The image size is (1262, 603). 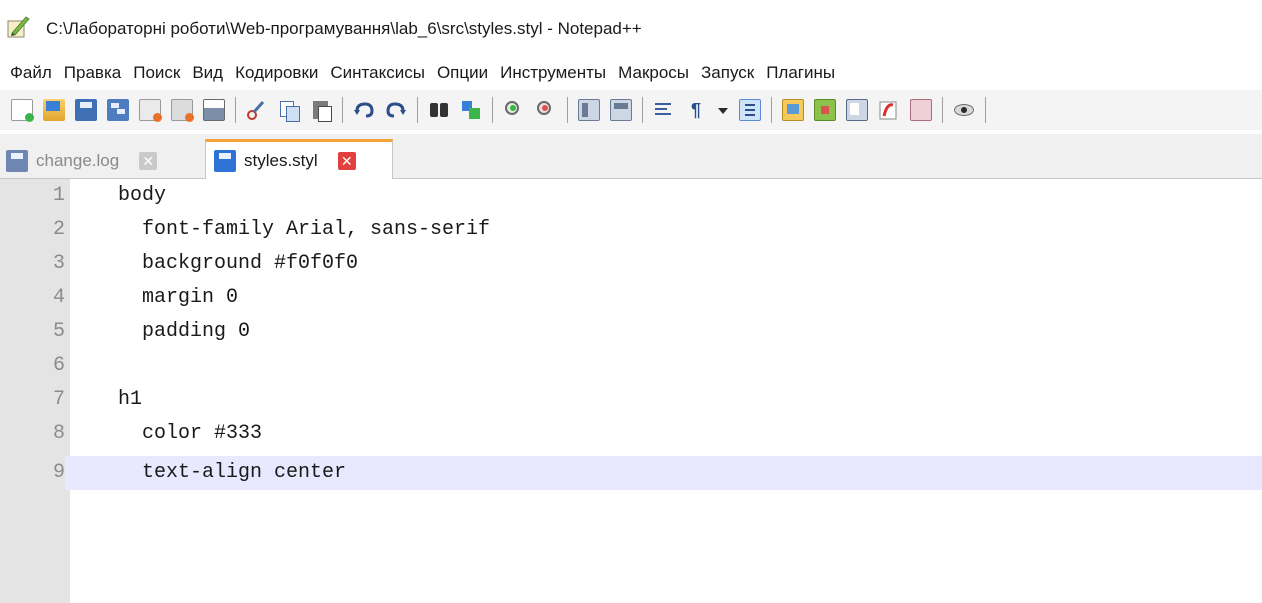 I want to click on folder-as-workspace-icon, so click(x=889, y=110).